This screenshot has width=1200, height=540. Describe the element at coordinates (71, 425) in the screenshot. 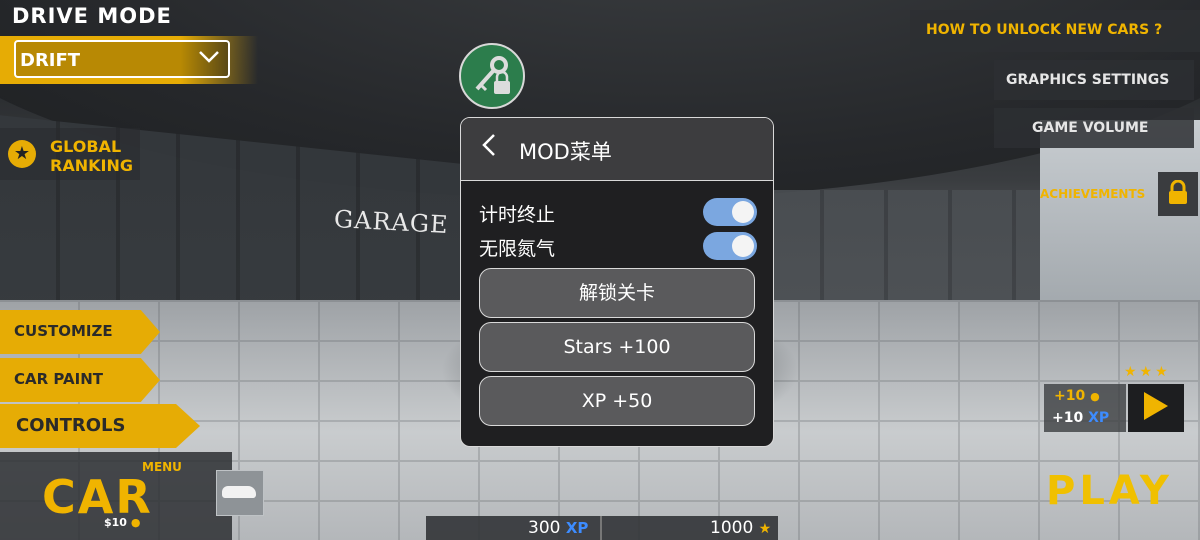

I see `controls-label: CONTROLS` at that location.